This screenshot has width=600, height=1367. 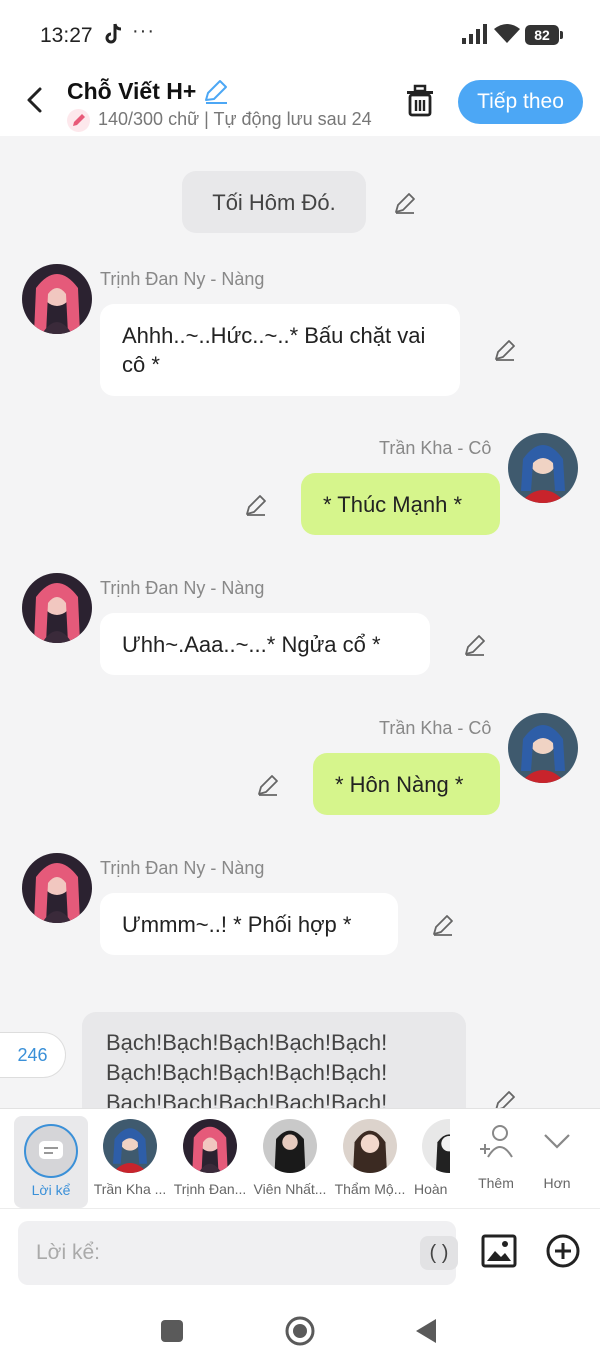 I want to click on signal-icon, so click(x=474, y=34).